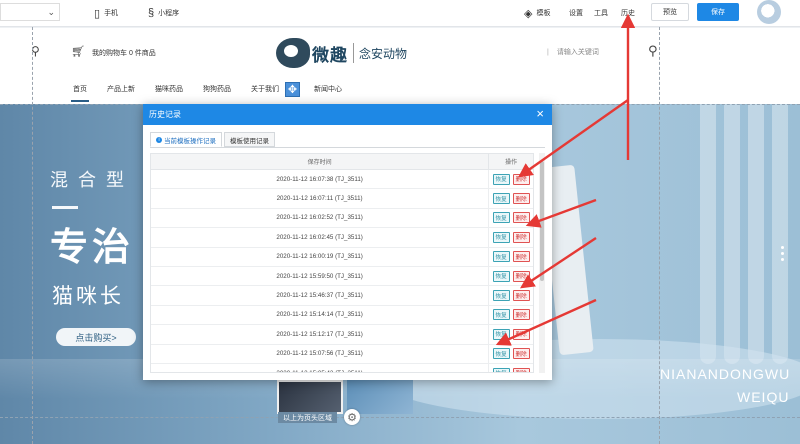  What do you see at coordinates (342, 180) in the screenshot?
I see `table-row: 2020-11-12 16:07:38 (TJ_3511) 恢复 删除` at bounding box center [342, 180].